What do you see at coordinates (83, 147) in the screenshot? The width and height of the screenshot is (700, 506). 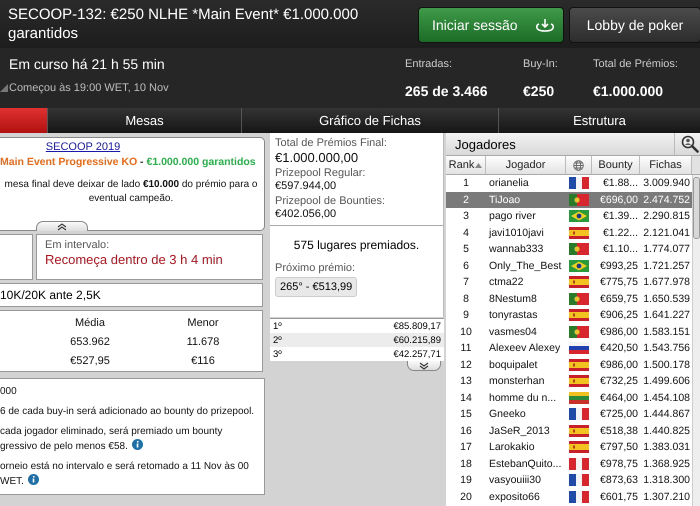 I see `event-link: SECOOP 2019` at bounding box center [83, 147].